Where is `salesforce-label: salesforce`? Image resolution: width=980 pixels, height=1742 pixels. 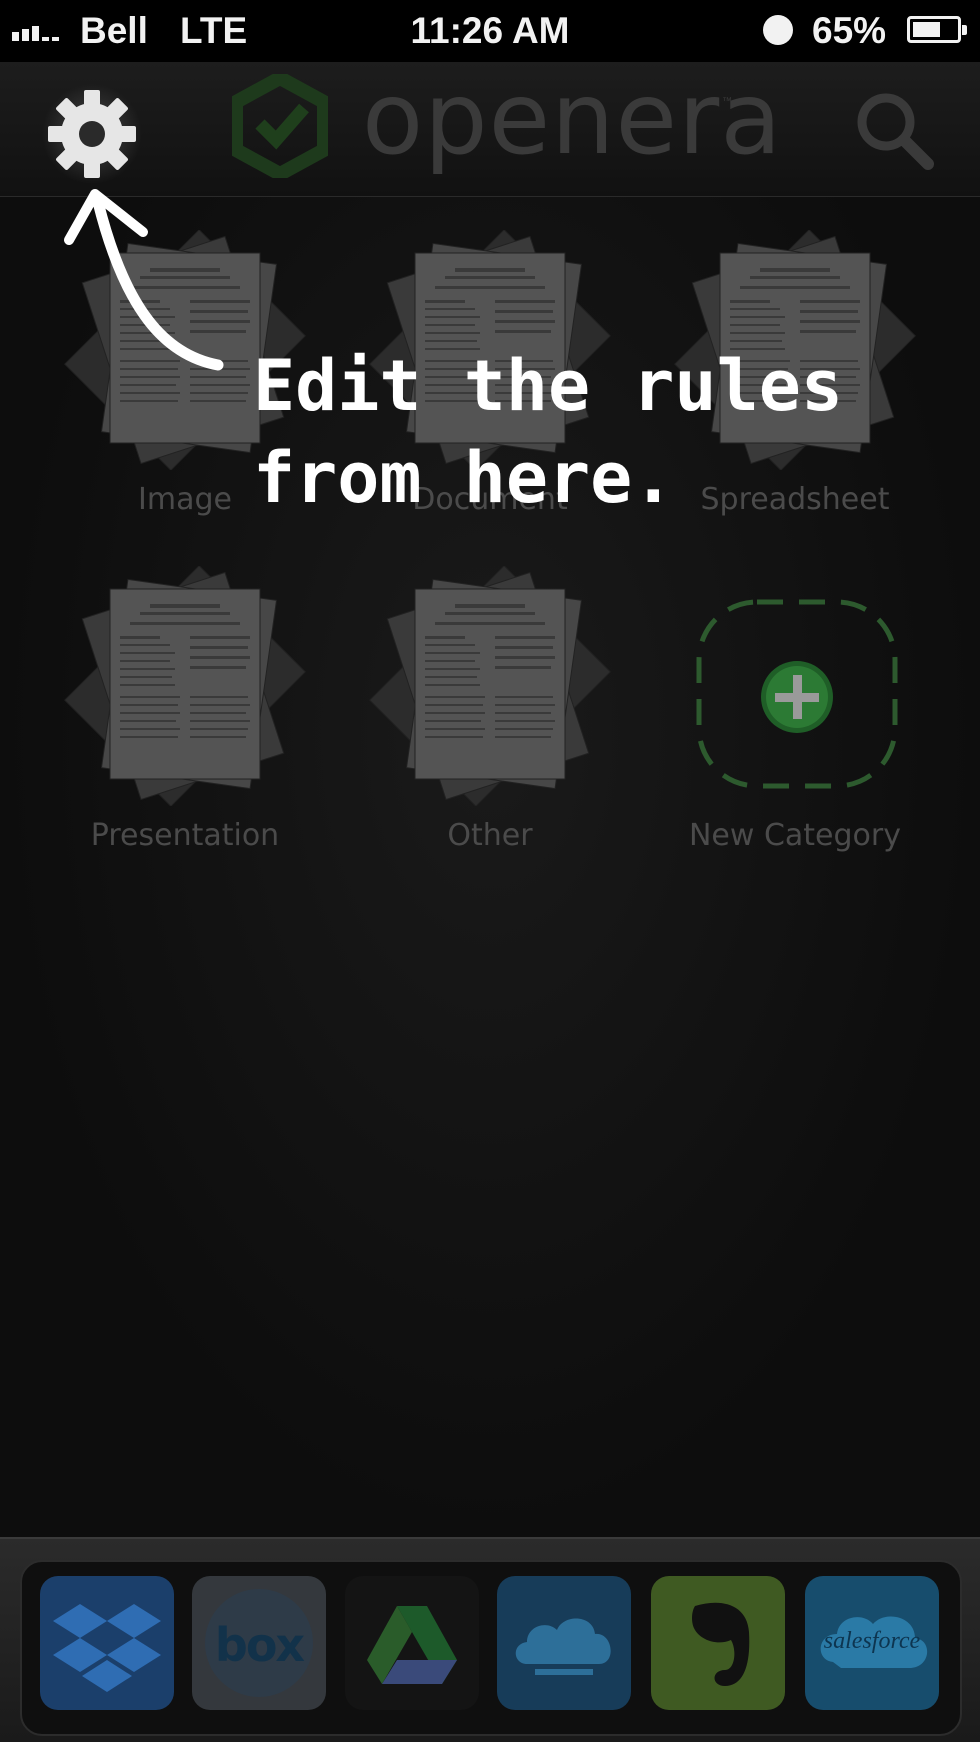
salesforce-label: salesforce is located at coordinates (872, 1641).